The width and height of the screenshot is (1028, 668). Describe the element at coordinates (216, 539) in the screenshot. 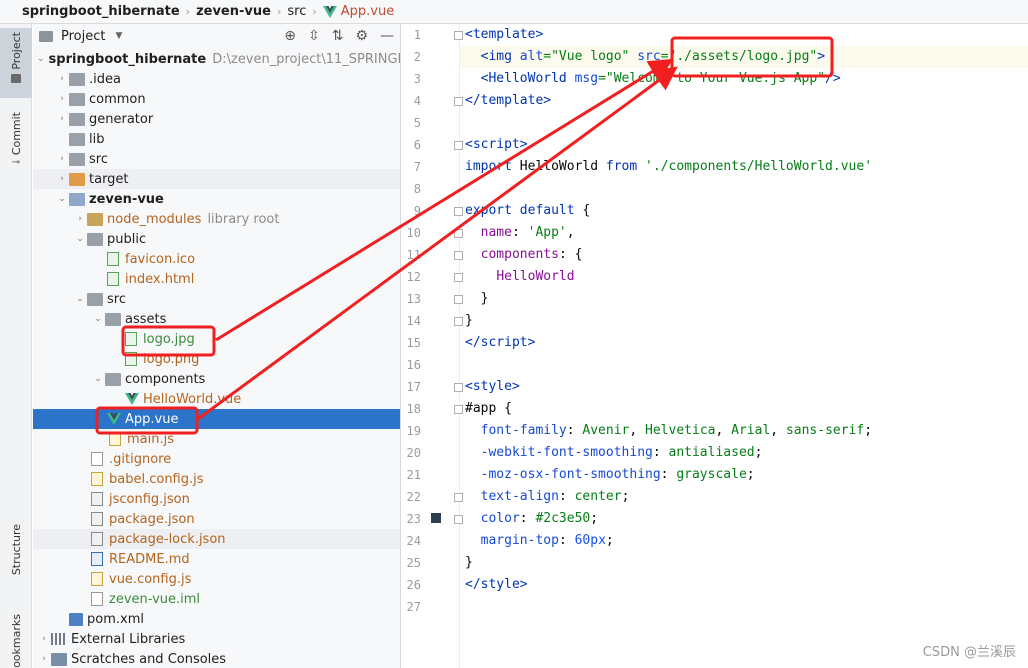

I see `tree-item-package-lock: package-lock.json` at that location.